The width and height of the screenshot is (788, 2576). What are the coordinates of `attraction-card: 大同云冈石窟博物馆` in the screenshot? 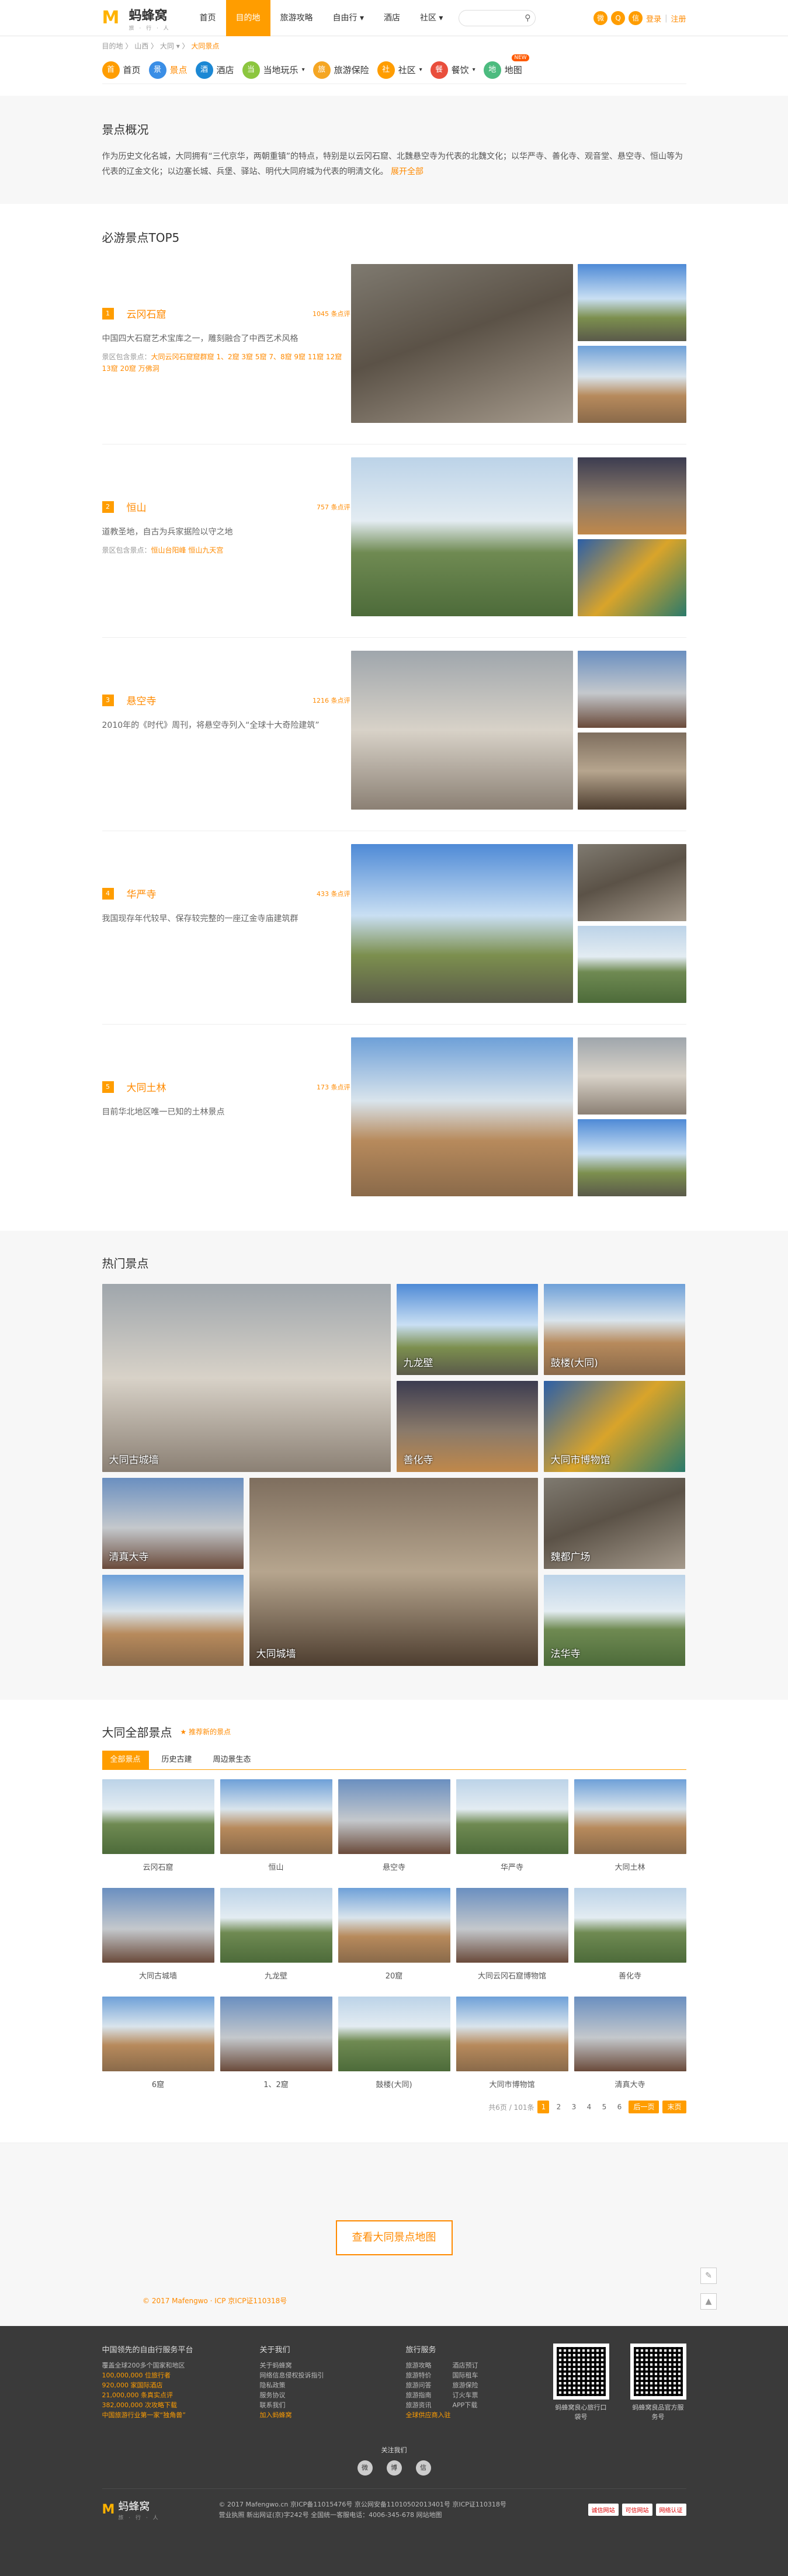 It's located at (512, 1942).